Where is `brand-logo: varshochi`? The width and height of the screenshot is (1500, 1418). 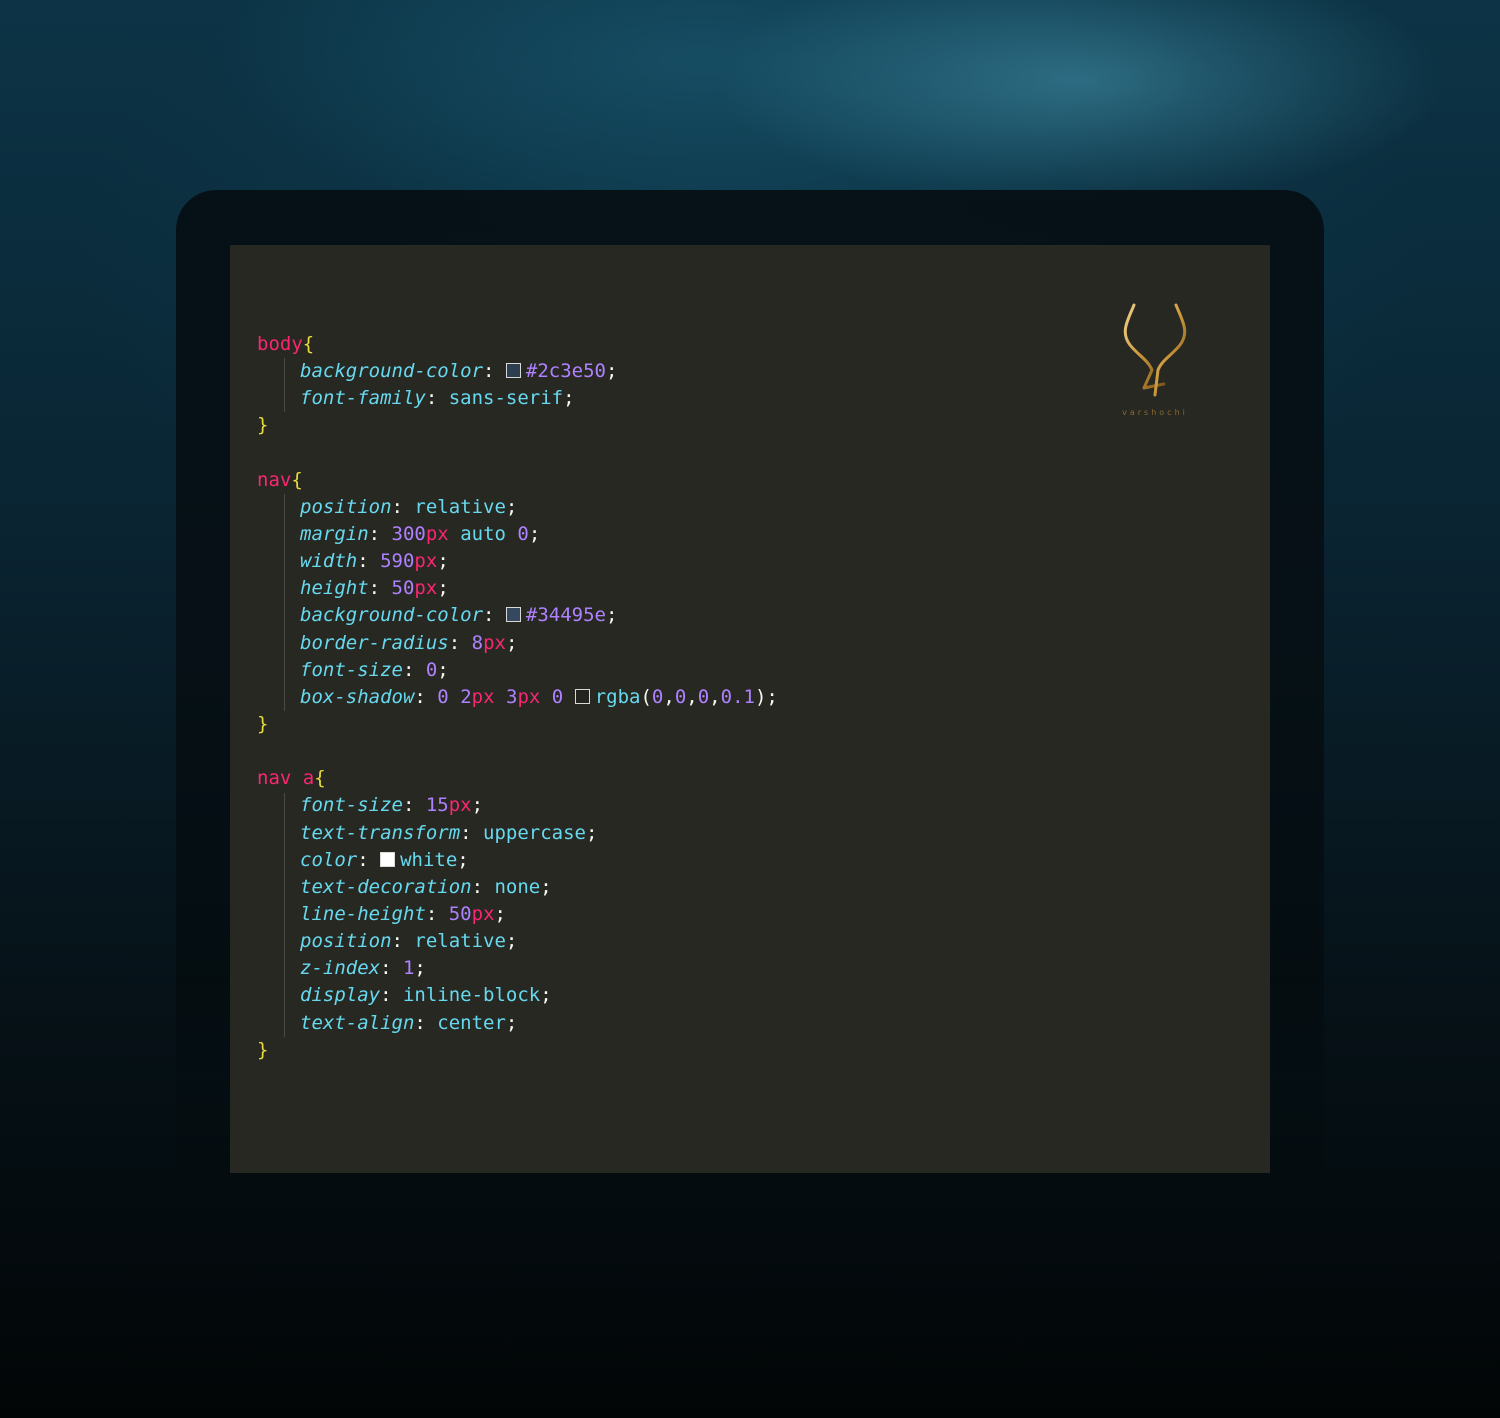 brand-logo: varshochi is located at coordinates (1155, 360).